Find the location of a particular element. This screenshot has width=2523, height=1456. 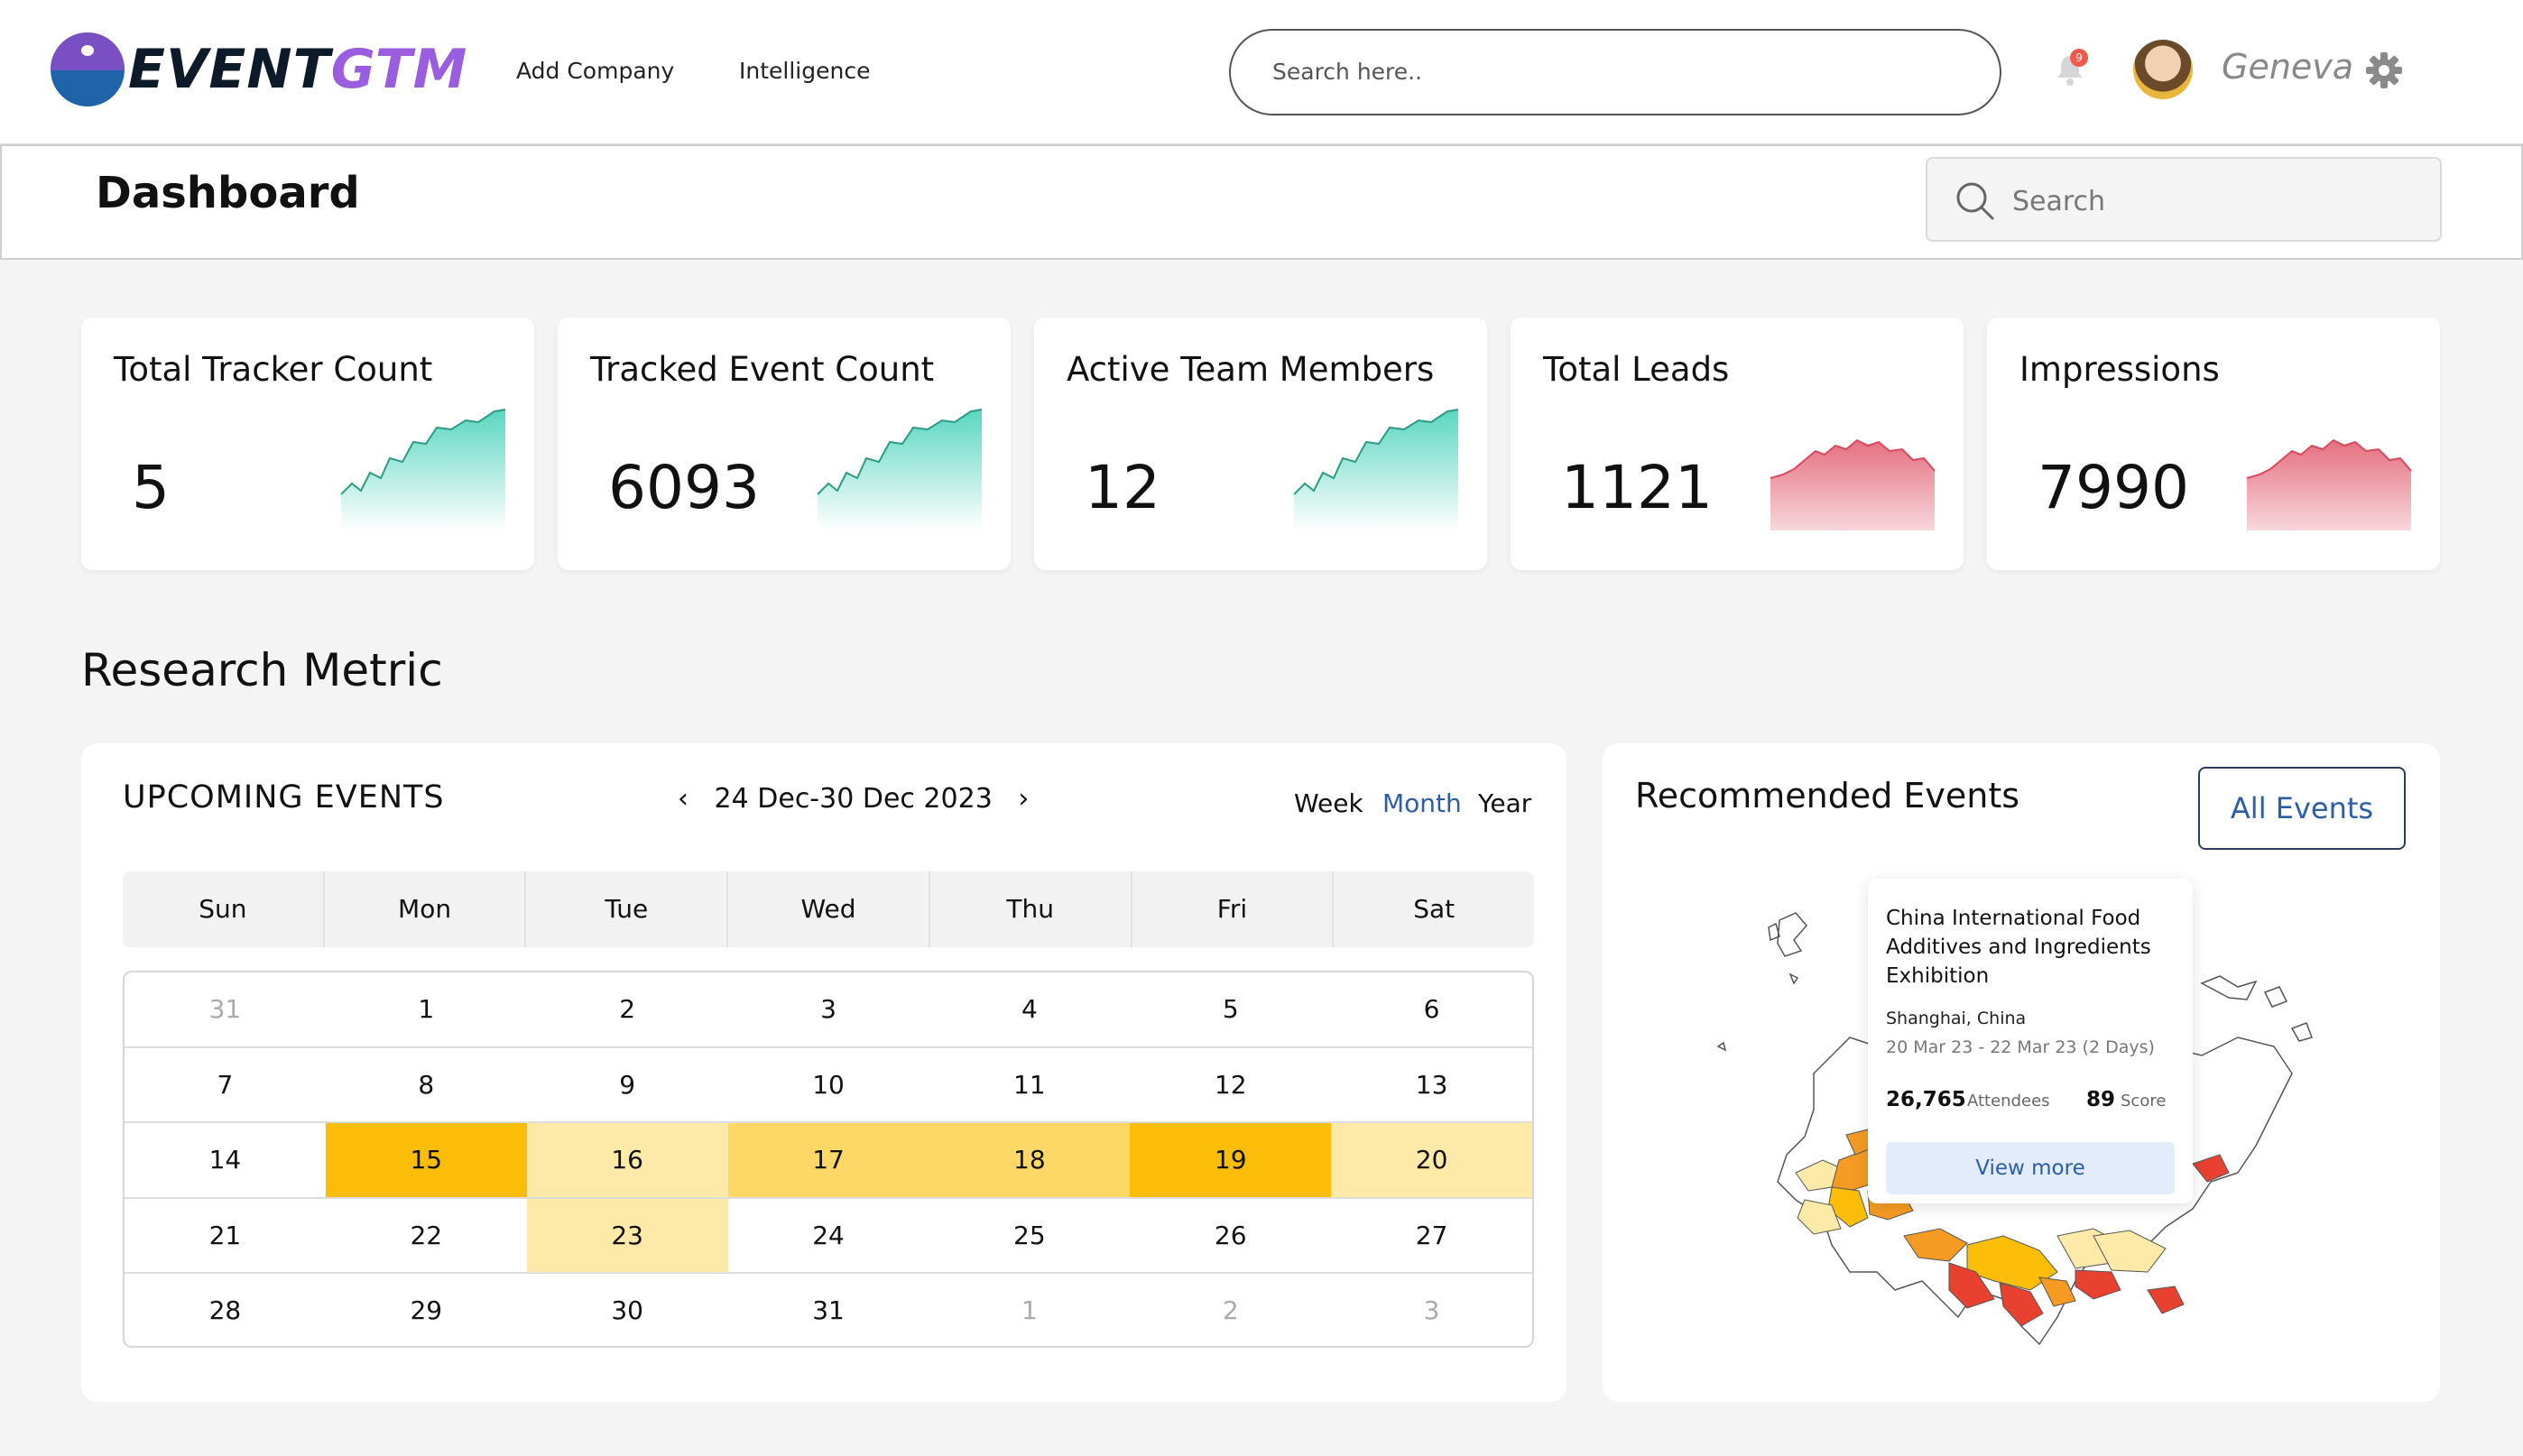

weekday-label: Mon is located at coordinates (426, 909).